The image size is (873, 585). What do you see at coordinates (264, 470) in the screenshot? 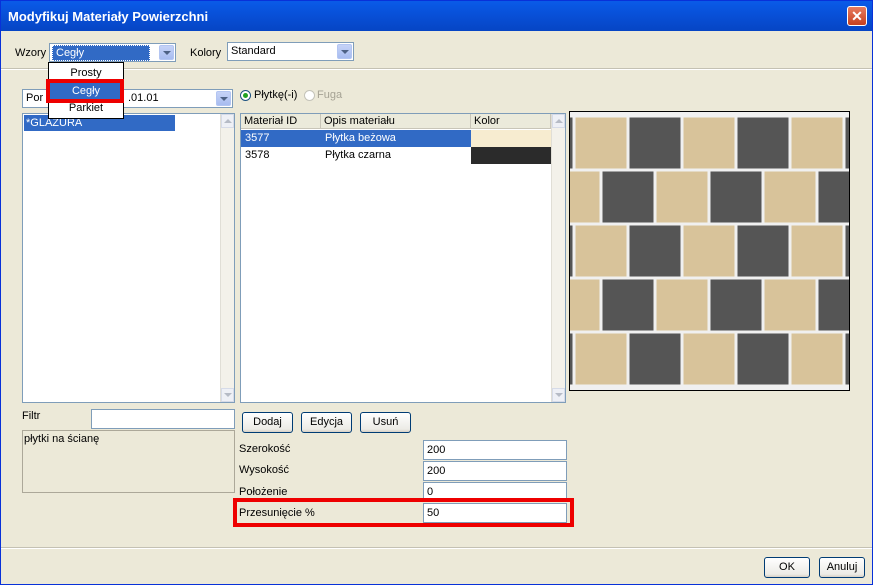
I see `height-label: Wysokość` at bounding box center [264, 470].